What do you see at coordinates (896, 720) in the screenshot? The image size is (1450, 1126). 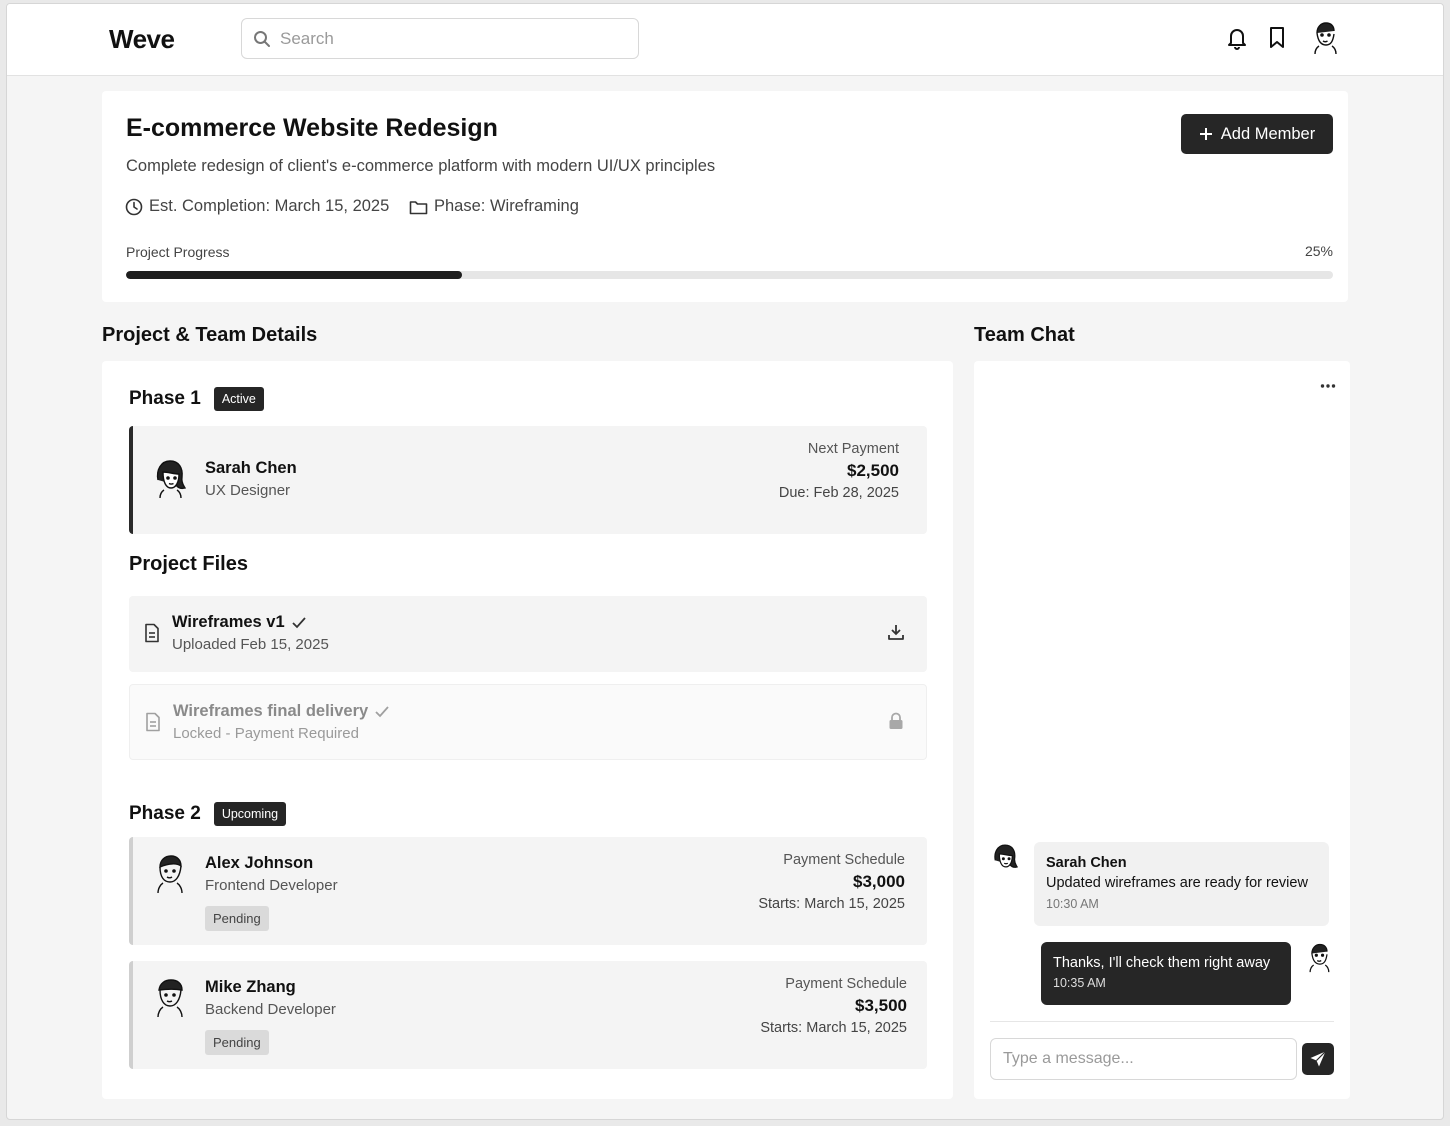 I see `lock-icon` at bounding box center [896, 720].